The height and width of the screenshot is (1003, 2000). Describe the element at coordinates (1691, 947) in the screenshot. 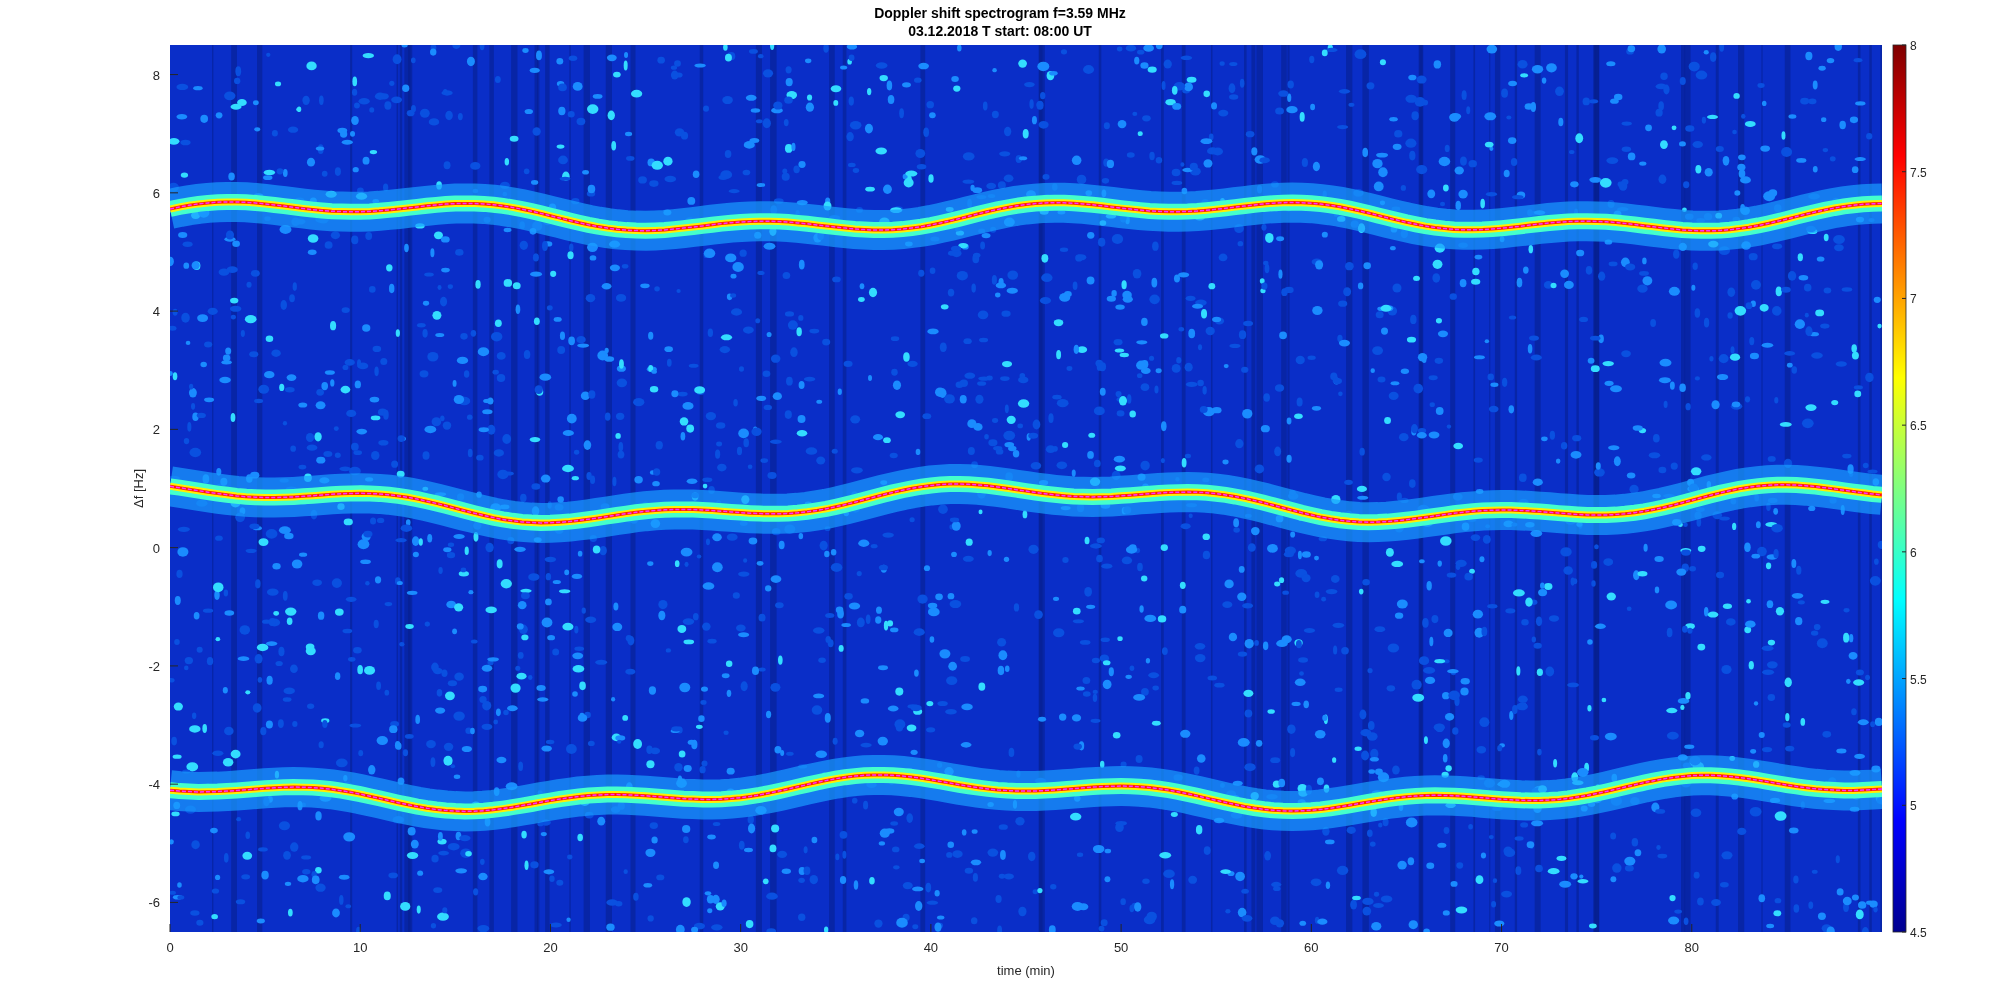

I see `tick-label: 80` at that location.